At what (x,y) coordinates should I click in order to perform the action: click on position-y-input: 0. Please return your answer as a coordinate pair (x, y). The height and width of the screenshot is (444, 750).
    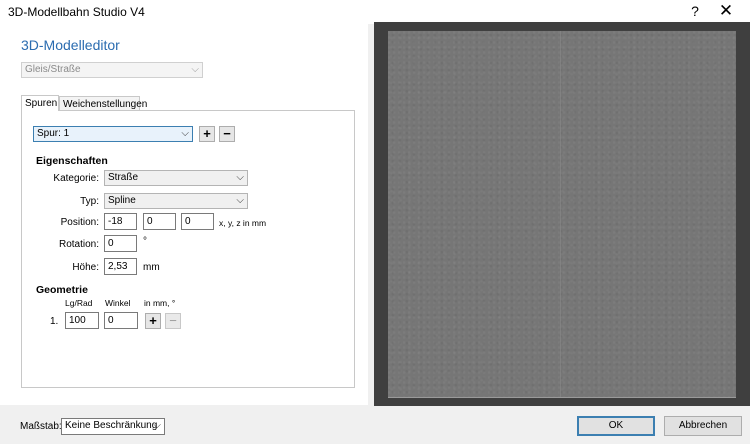
    Looking at the image, I should click on (159, 221).